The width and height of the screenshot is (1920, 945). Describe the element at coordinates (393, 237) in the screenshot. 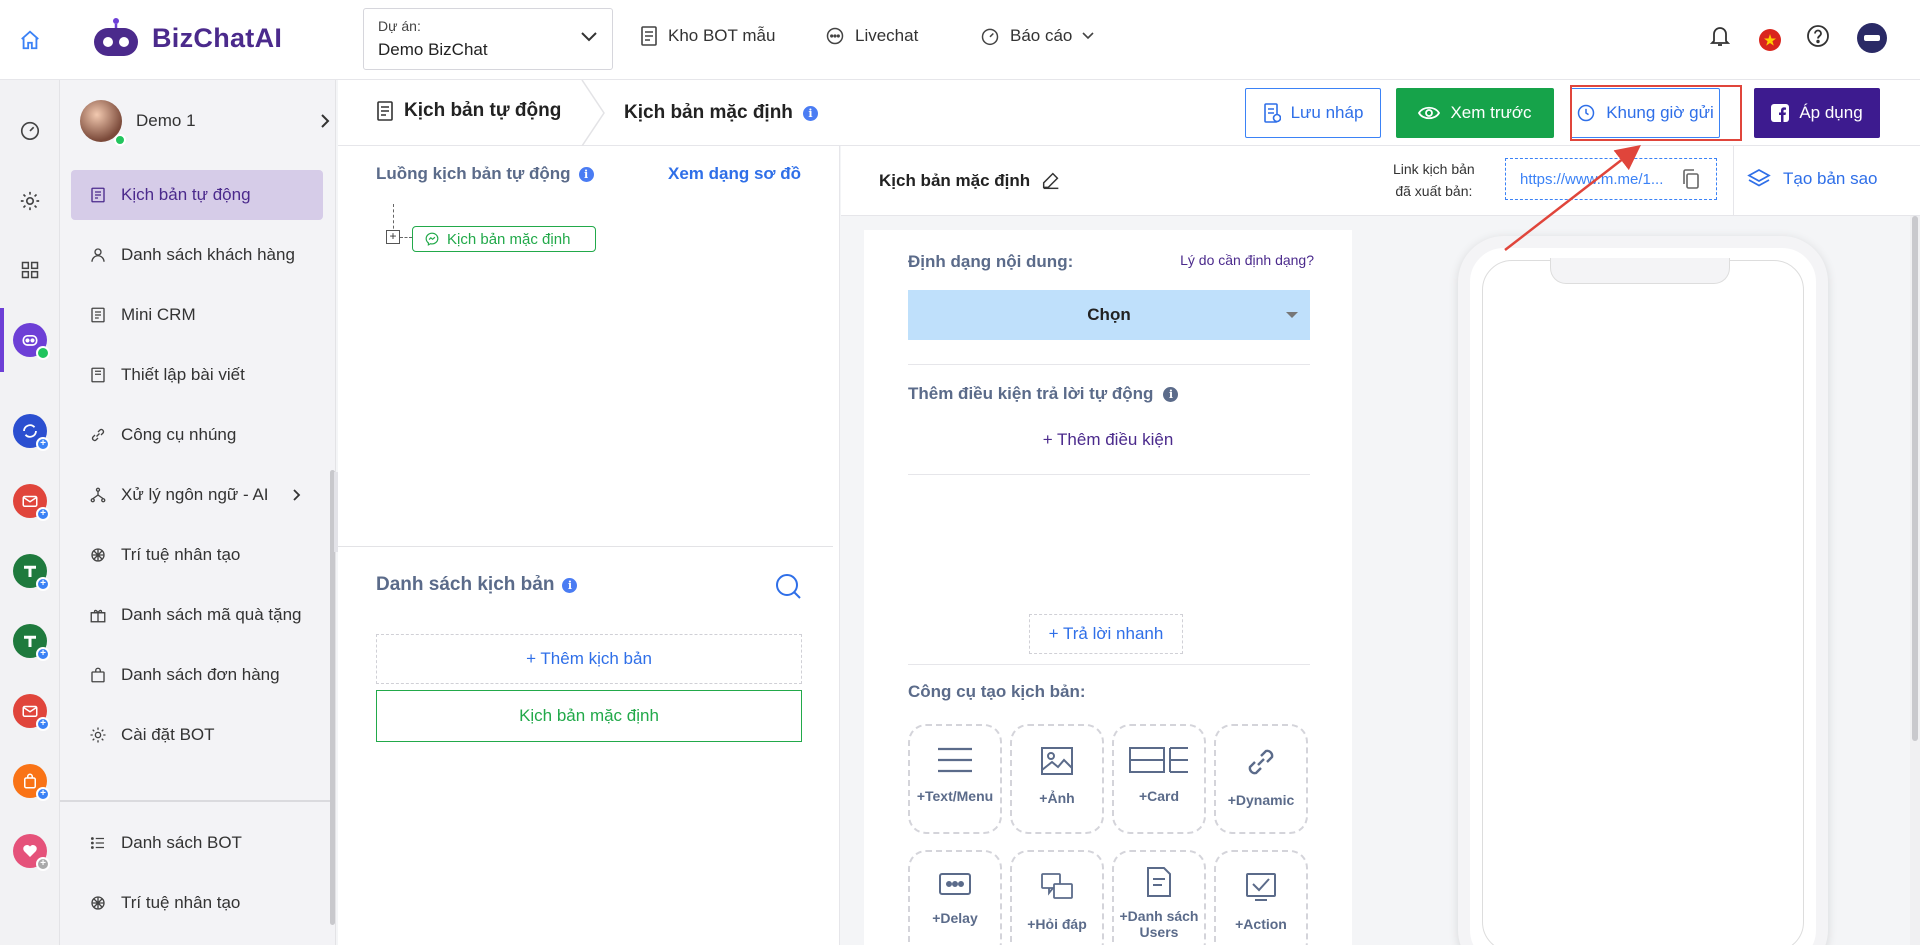

I see `tree-expander: +` at that location.